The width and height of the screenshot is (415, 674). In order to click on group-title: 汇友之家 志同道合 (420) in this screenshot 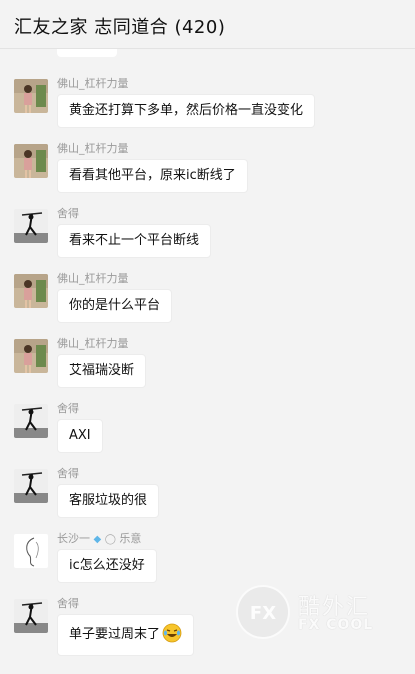, I will do `click(120, 27)`.